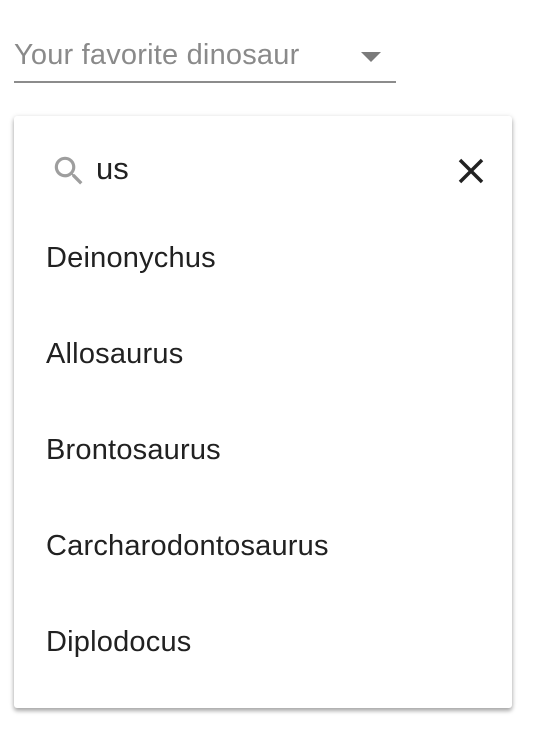 The height and width of the screenshot is (740, 556). I want to click on select-underline, so click(205, 82).